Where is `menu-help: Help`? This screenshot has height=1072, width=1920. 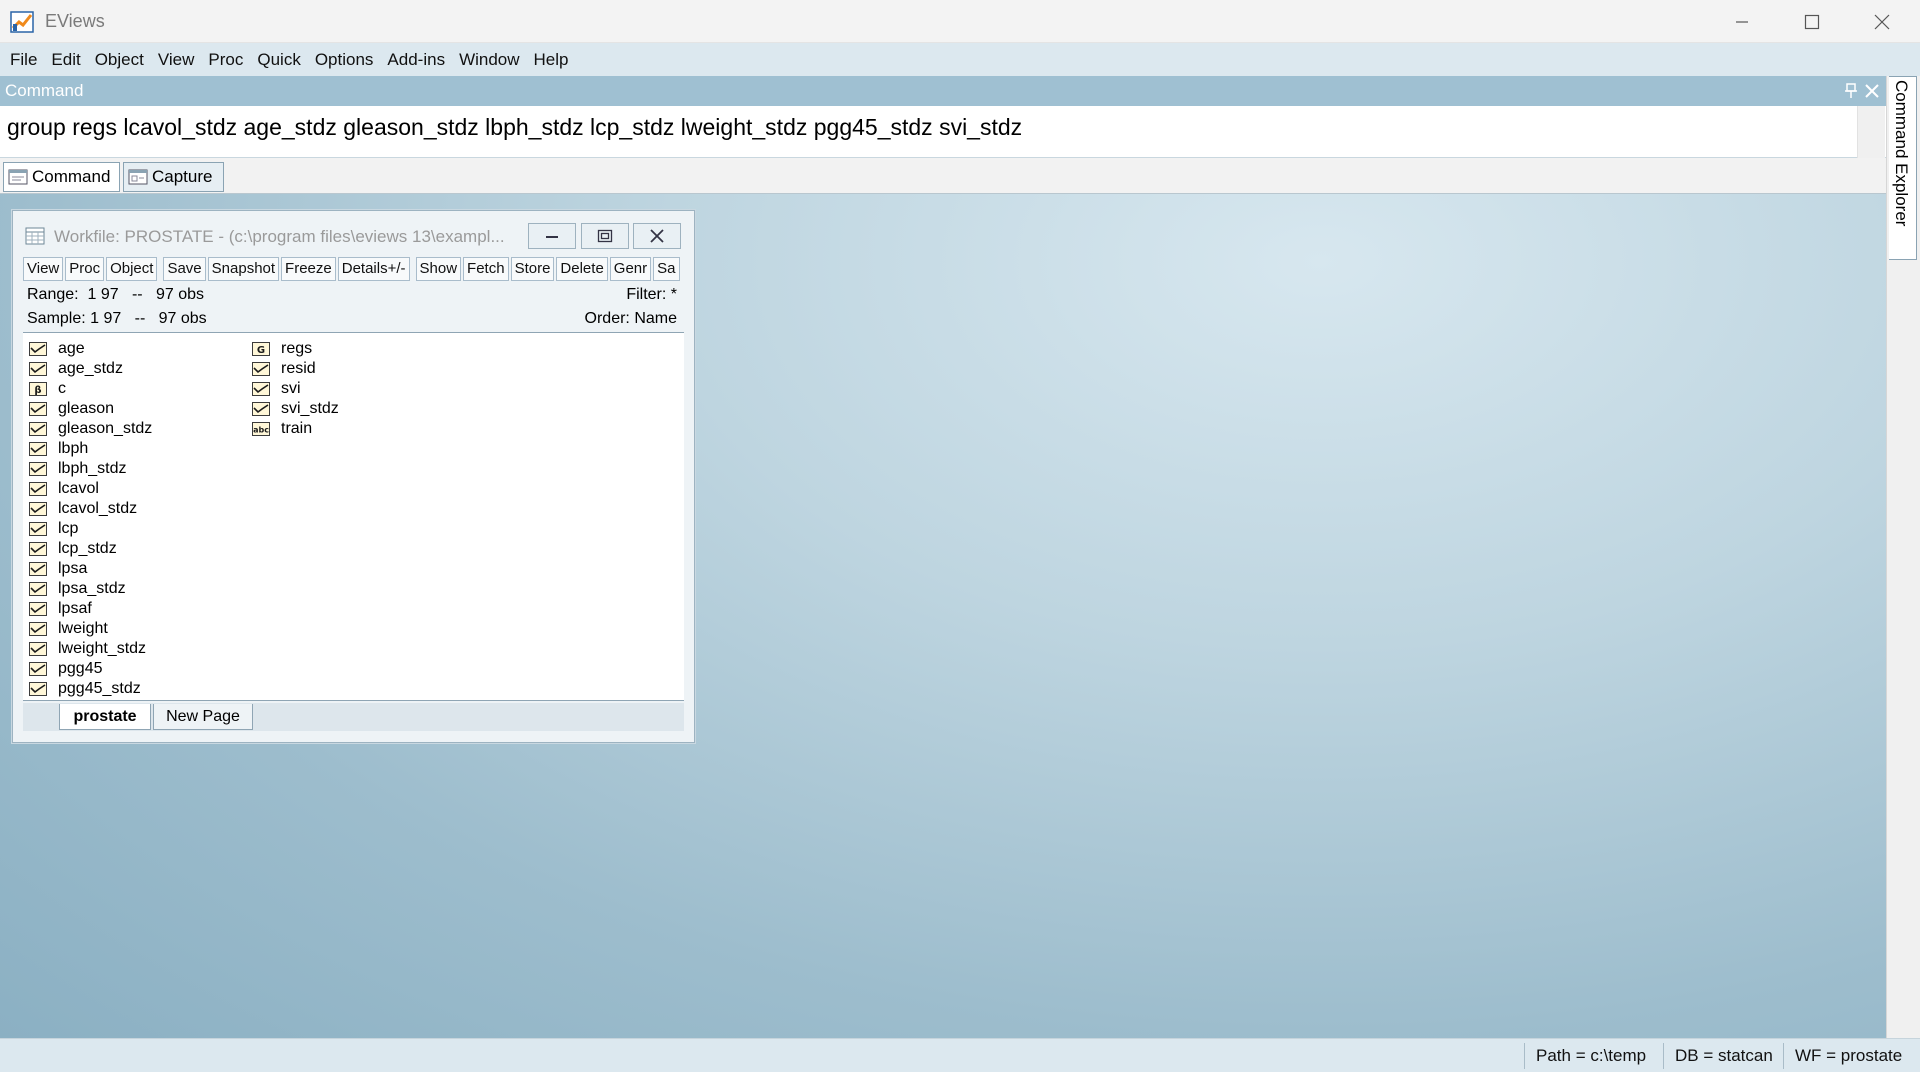
menu-help: Help is located at coordinates (551, 60).